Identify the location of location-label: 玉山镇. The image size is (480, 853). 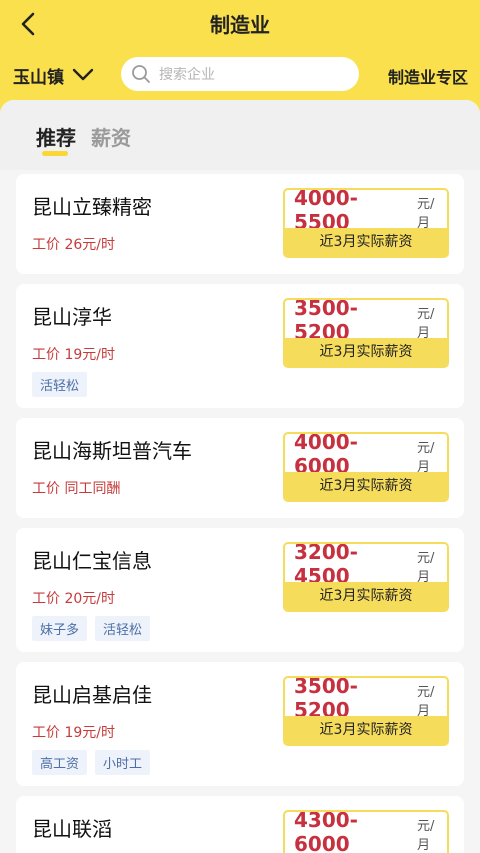
(38, 77).